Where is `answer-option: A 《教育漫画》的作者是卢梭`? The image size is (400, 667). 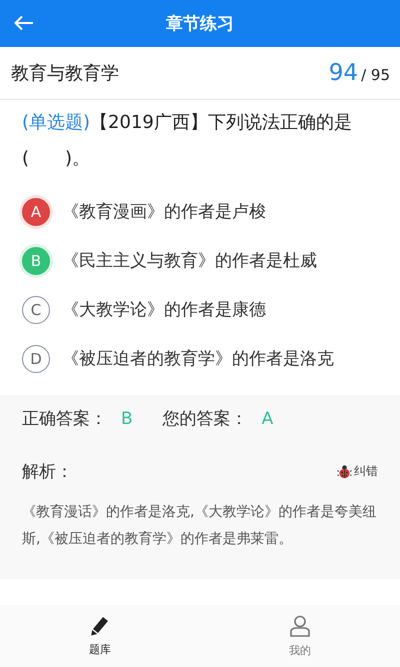 answer-option: A 《教育漫画》的作者是卢梭 is located at coordinates (211, 211).